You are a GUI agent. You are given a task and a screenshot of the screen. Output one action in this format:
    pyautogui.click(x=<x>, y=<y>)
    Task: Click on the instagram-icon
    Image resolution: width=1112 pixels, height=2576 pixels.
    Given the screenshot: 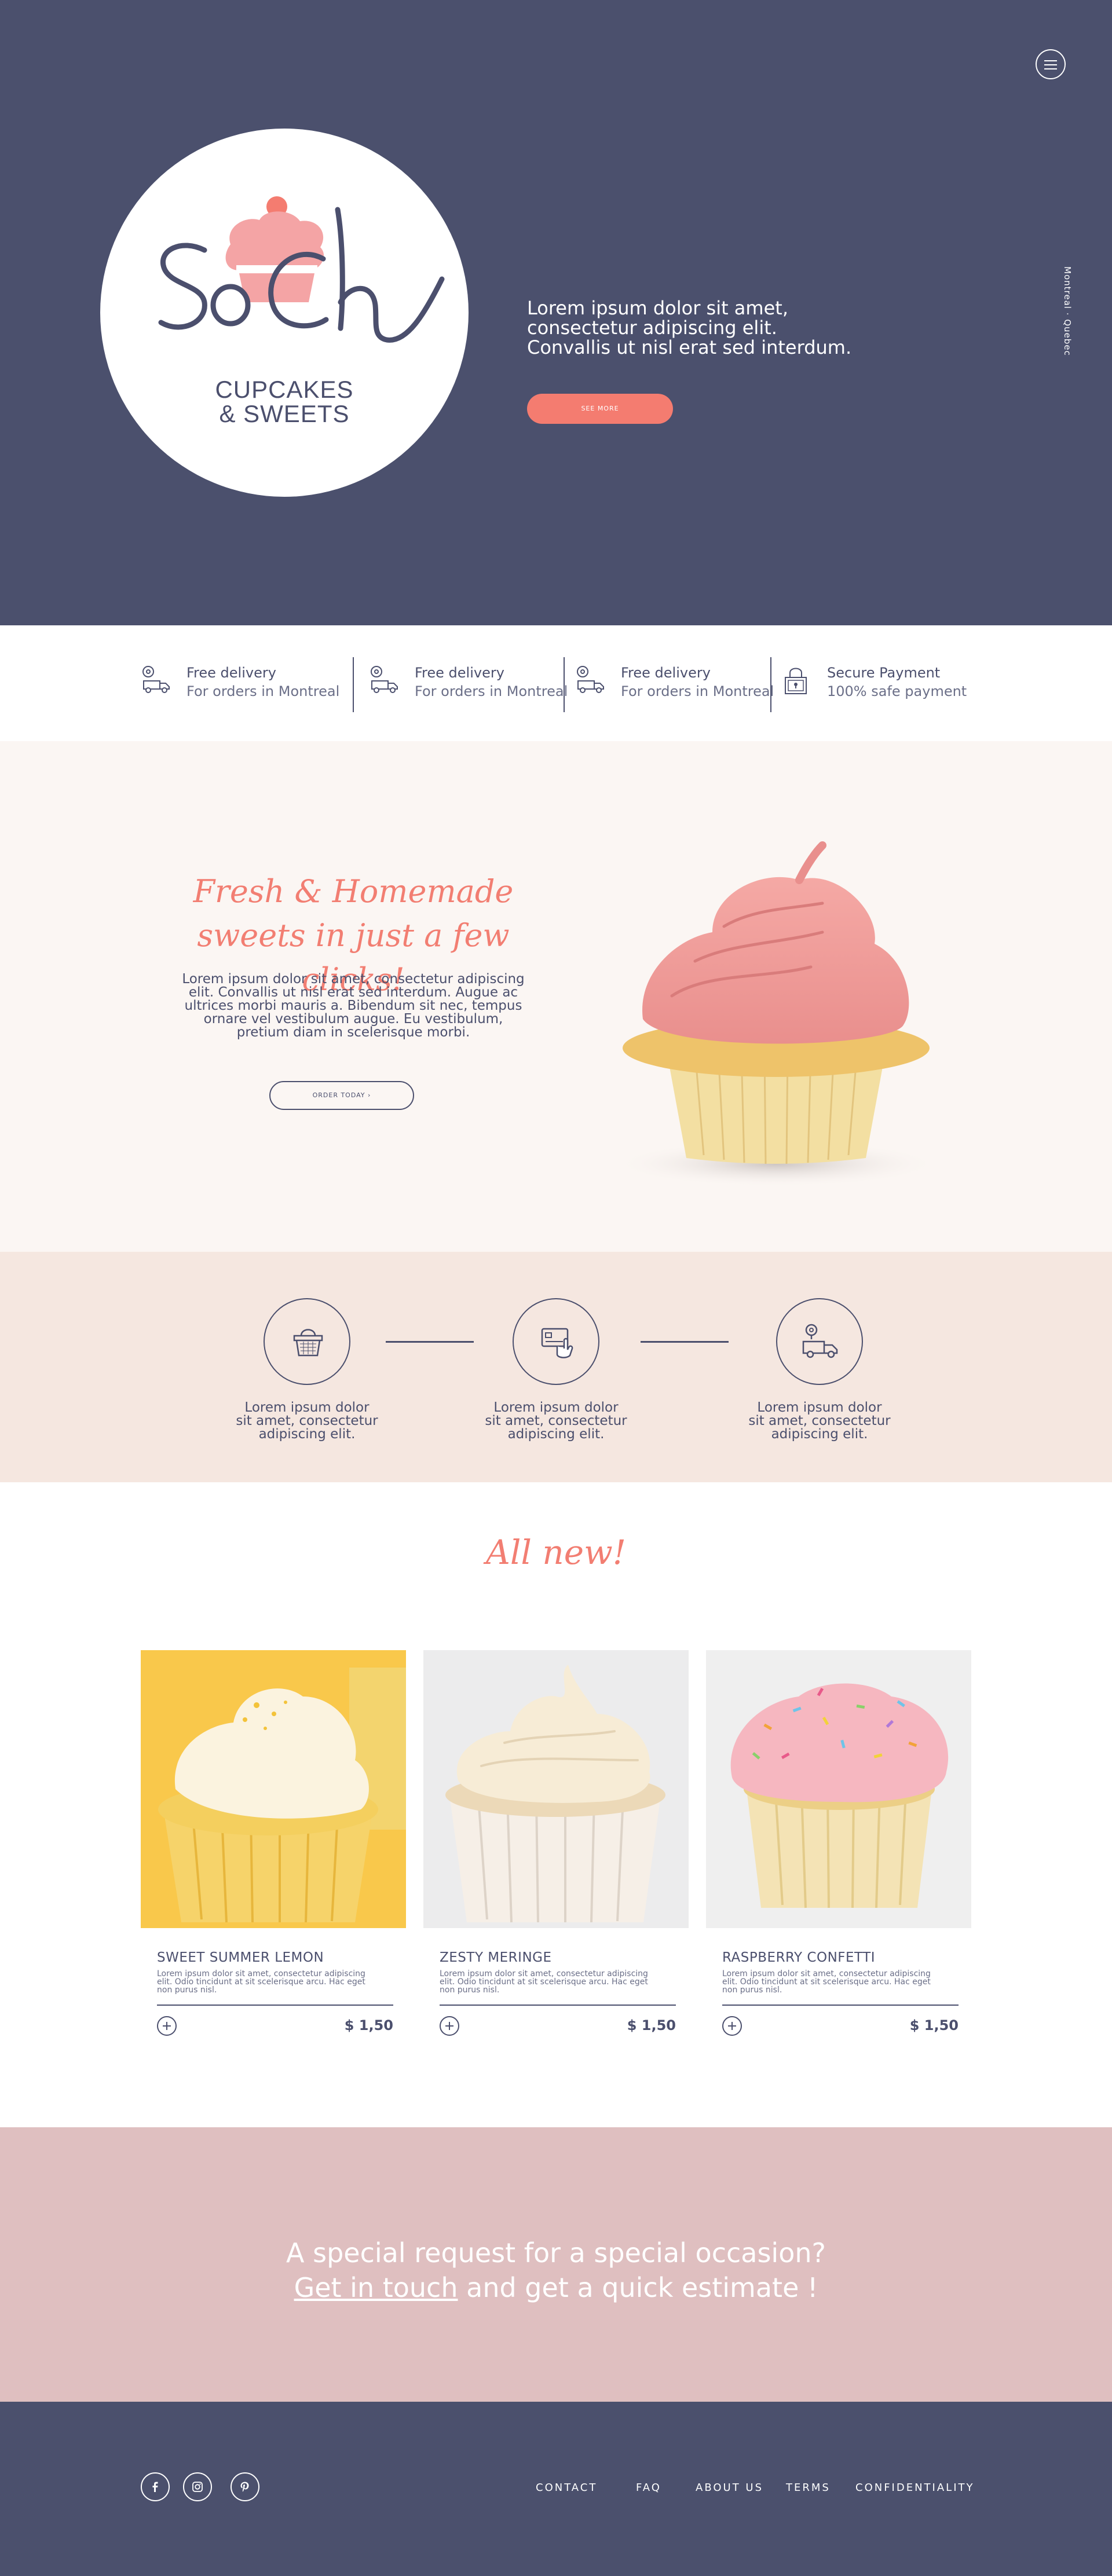 What is the action you would take?
    pyautogui.click(x=197, y=2487)
    